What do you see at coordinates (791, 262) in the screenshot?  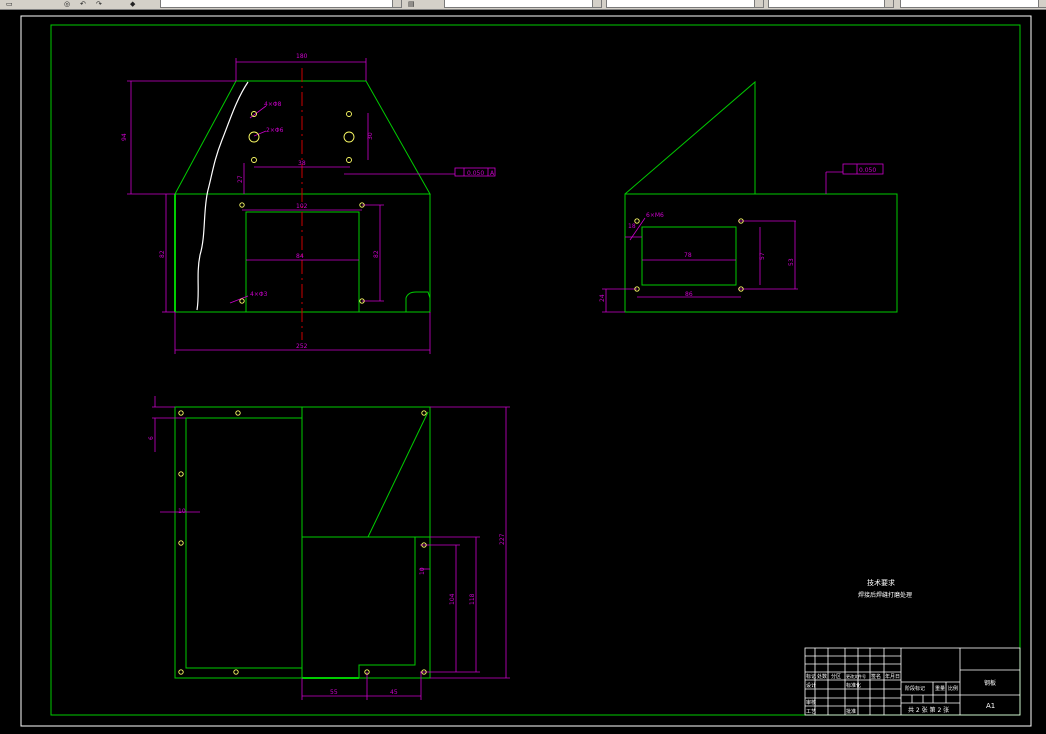 I see `side-dim-outer-height: 53` at bounding box center [791, 262].